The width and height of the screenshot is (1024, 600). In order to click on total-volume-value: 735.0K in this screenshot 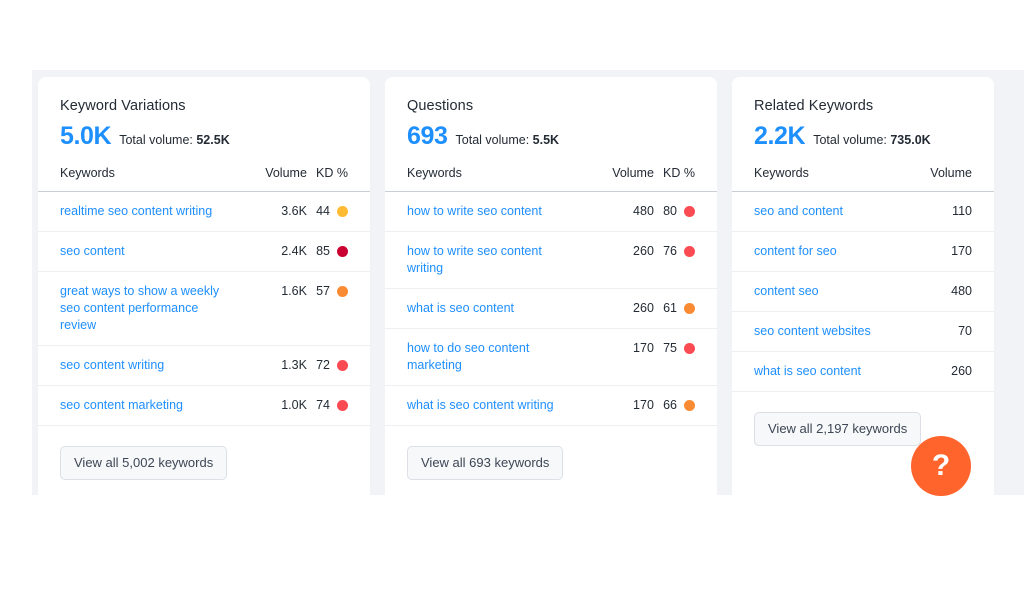, I will do `click(910, 140)`.